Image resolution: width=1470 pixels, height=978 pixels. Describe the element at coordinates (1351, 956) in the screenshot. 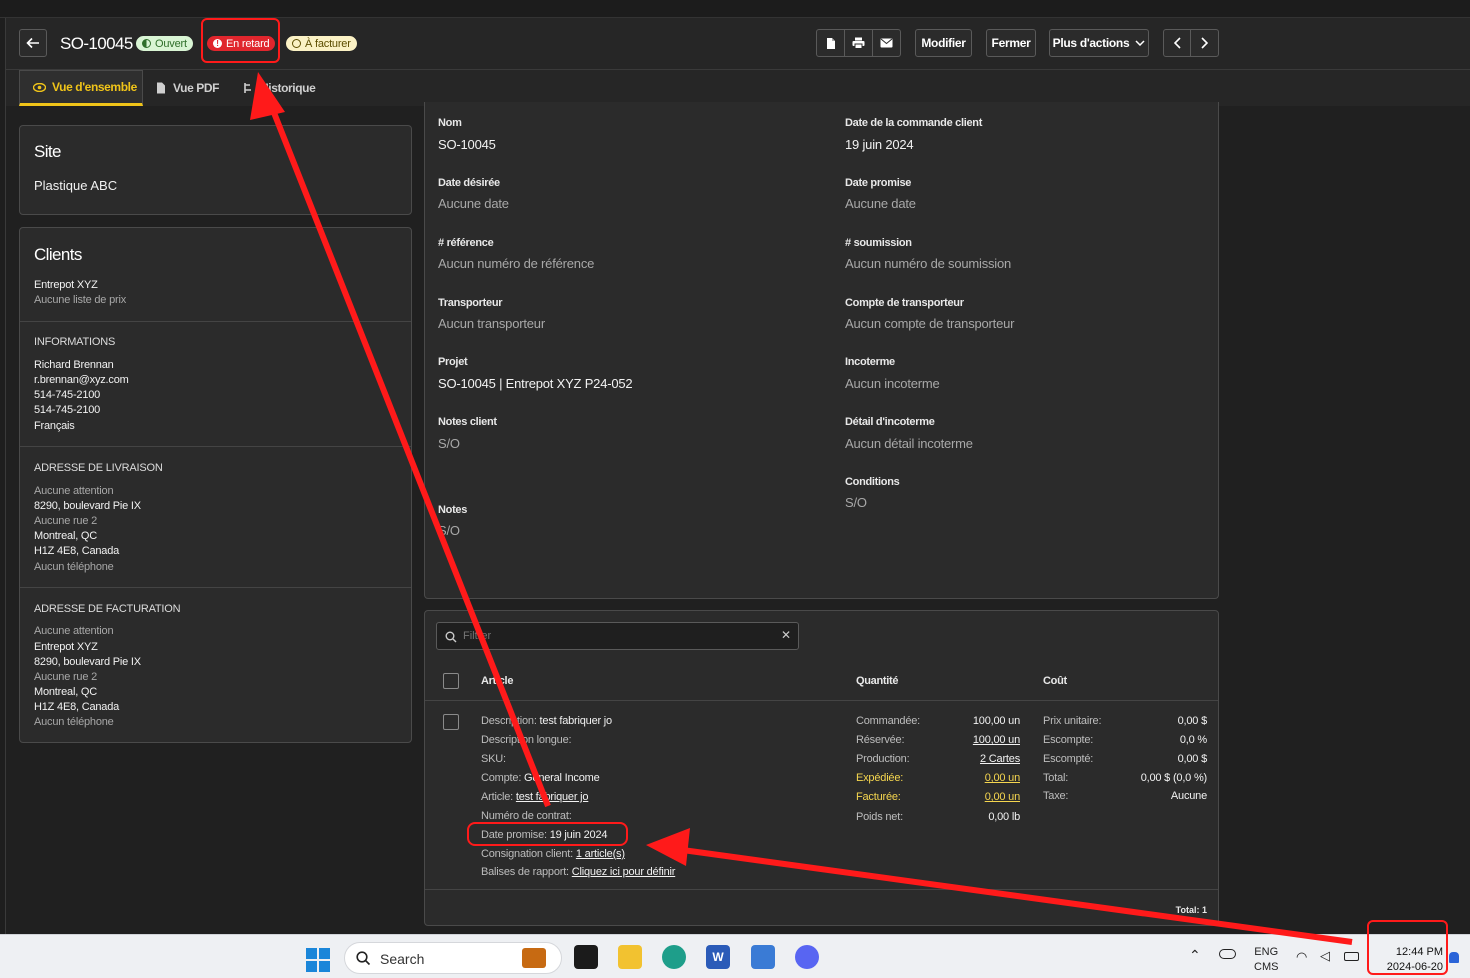

I see `battery-icon` at that location.